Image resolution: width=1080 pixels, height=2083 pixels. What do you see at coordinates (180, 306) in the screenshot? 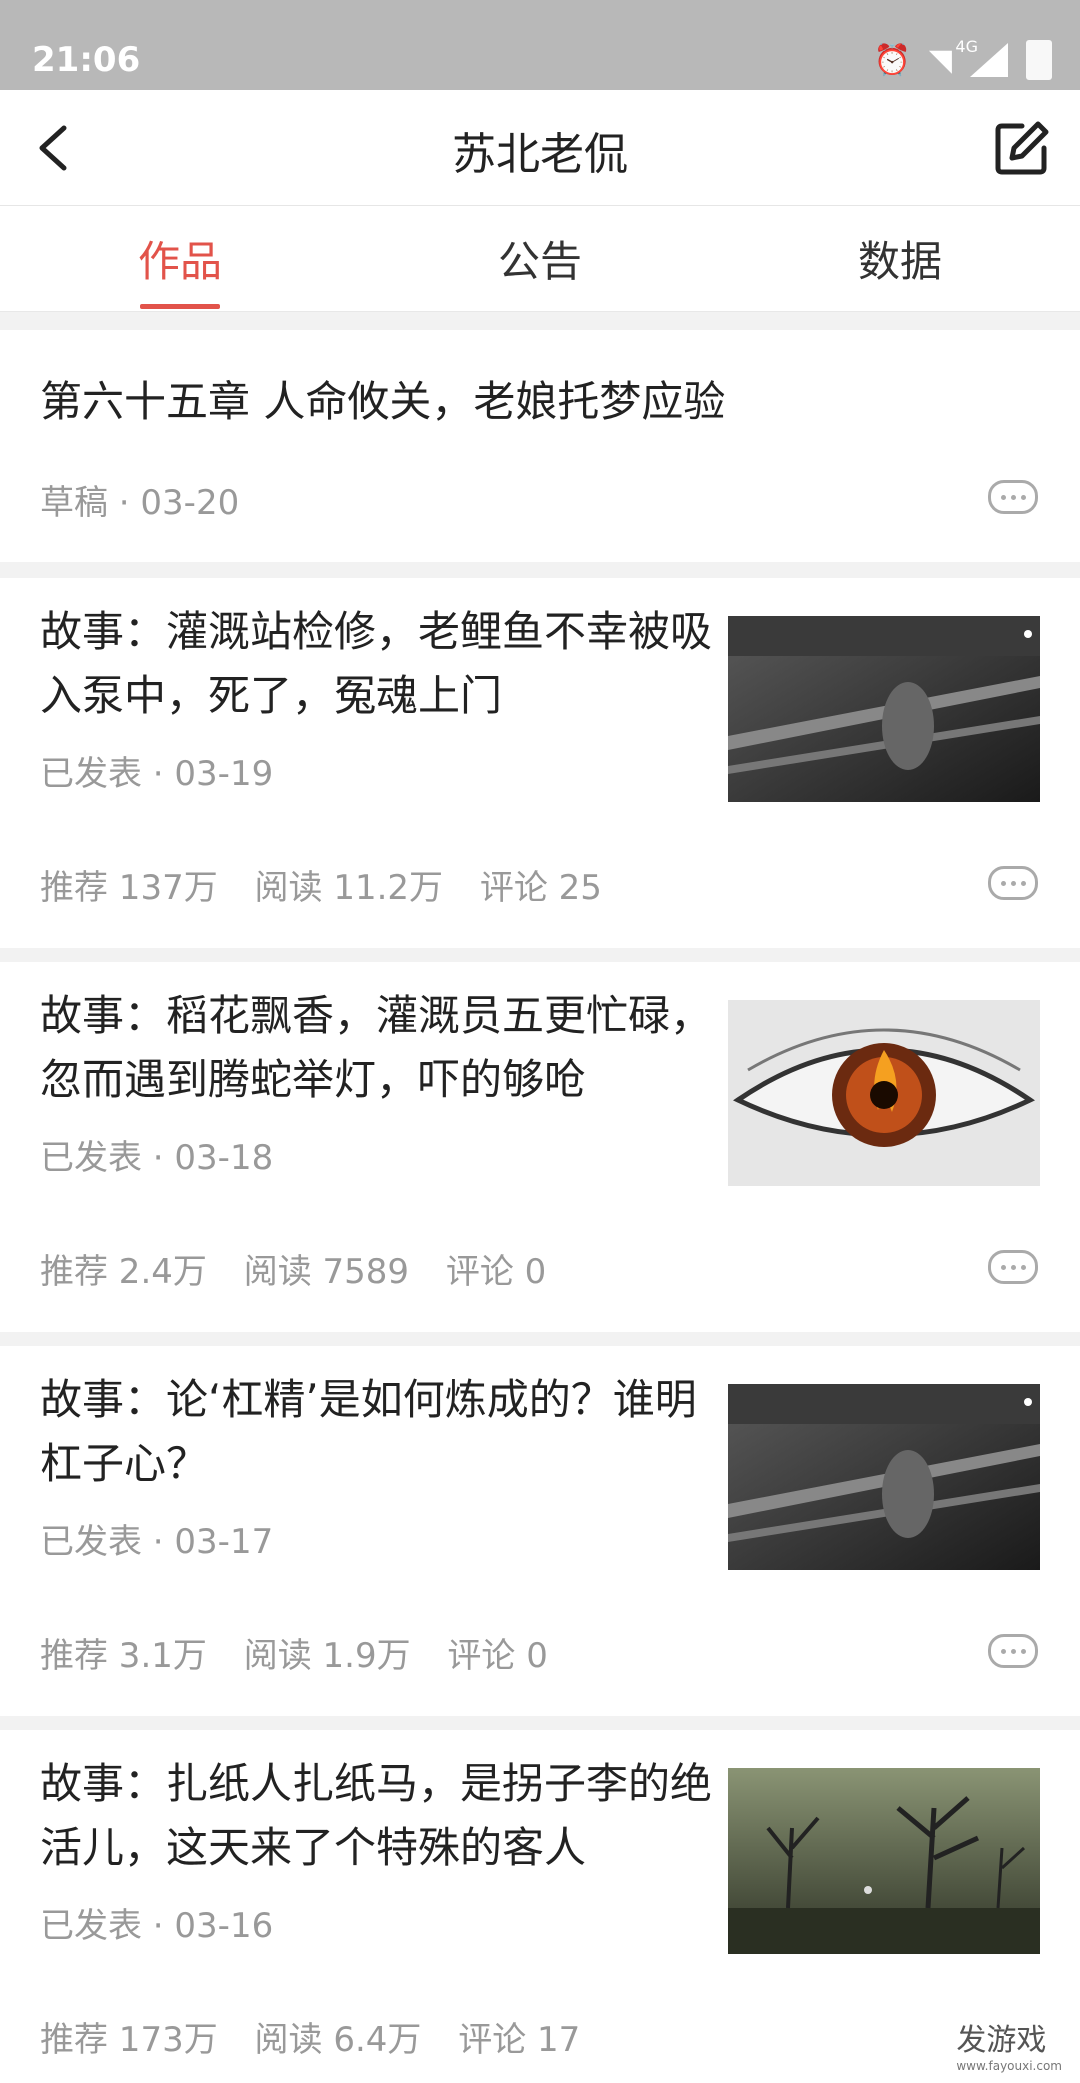
I see `tab-indicator` at bounding box center [180, 306].